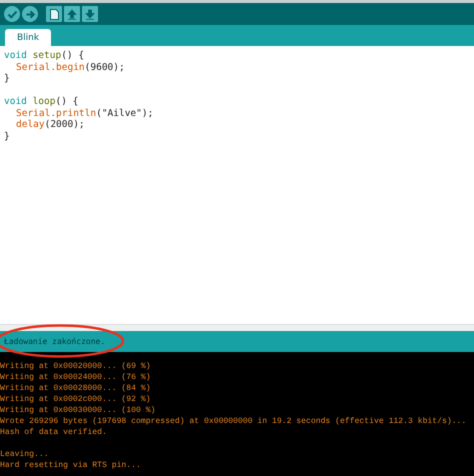  I want to click on down-arrow-icon, so click(90, 14).